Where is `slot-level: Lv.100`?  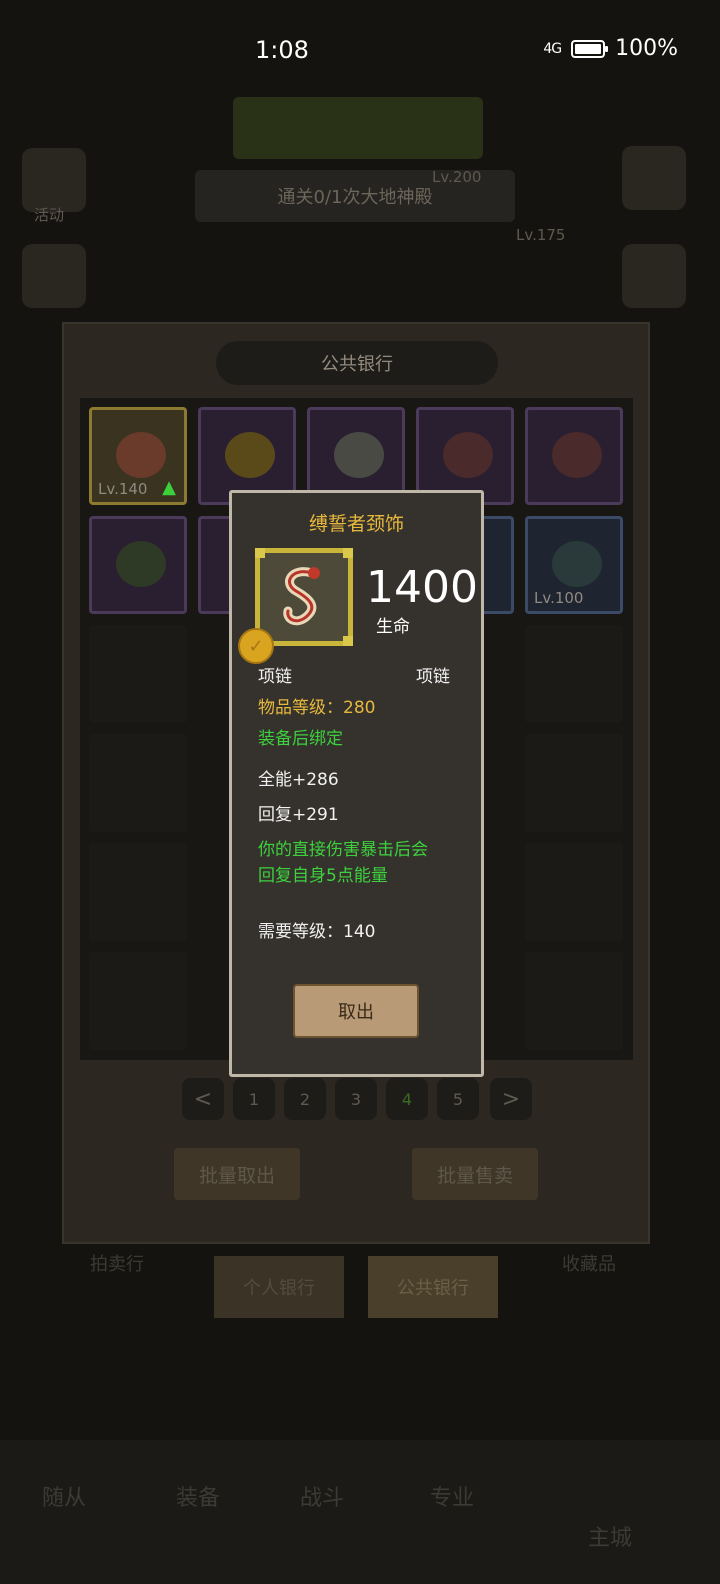
slot-level: Lv.100 is located at coordinates (559, 598).